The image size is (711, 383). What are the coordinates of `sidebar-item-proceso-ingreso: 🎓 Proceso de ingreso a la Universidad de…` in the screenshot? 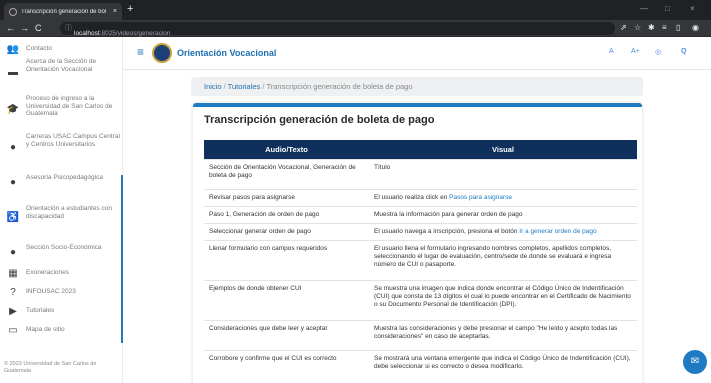 It's located at (60, 106).